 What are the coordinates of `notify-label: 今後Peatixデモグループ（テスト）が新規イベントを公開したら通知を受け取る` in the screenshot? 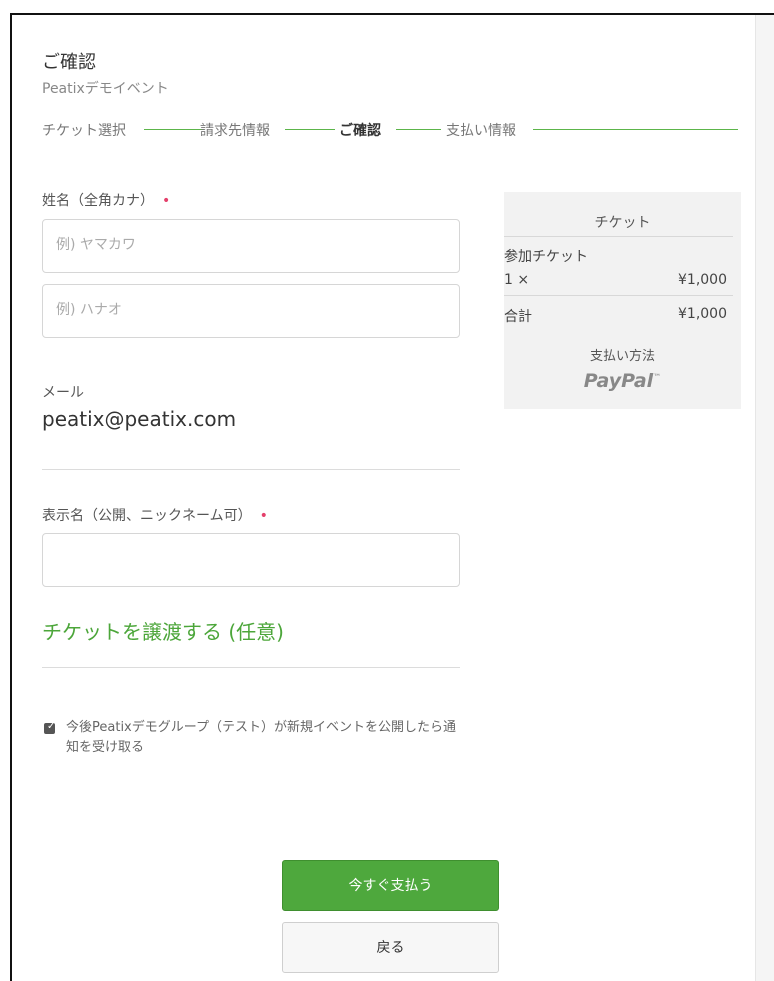 It's located at (261, 737).